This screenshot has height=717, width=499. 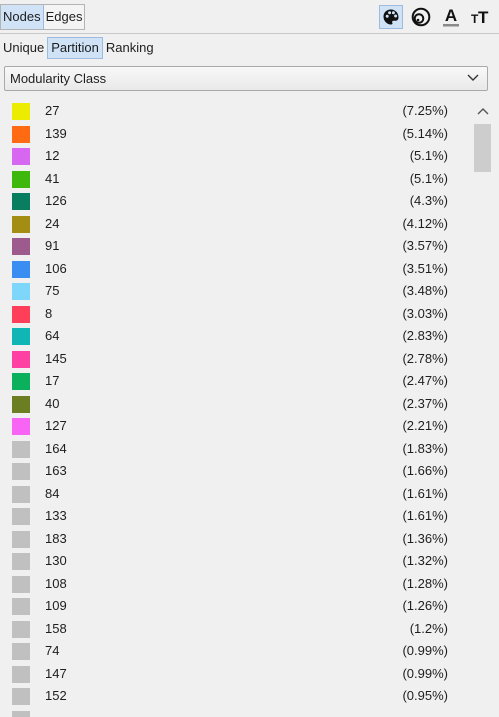 What do you see at coordinates (235, 291) in the screenshot?
I see `list-item: 75 (3.48%)` at bounding box center [235, 291].